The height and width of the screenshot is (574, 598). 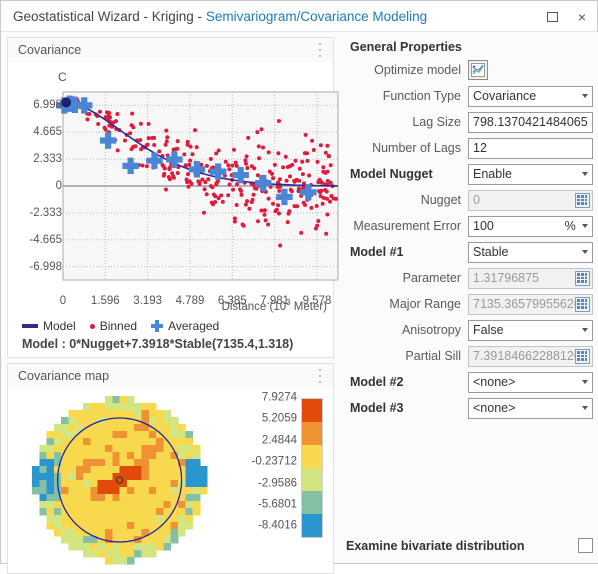 I want to click on property-control: 100%, so click(x=530, y=226).